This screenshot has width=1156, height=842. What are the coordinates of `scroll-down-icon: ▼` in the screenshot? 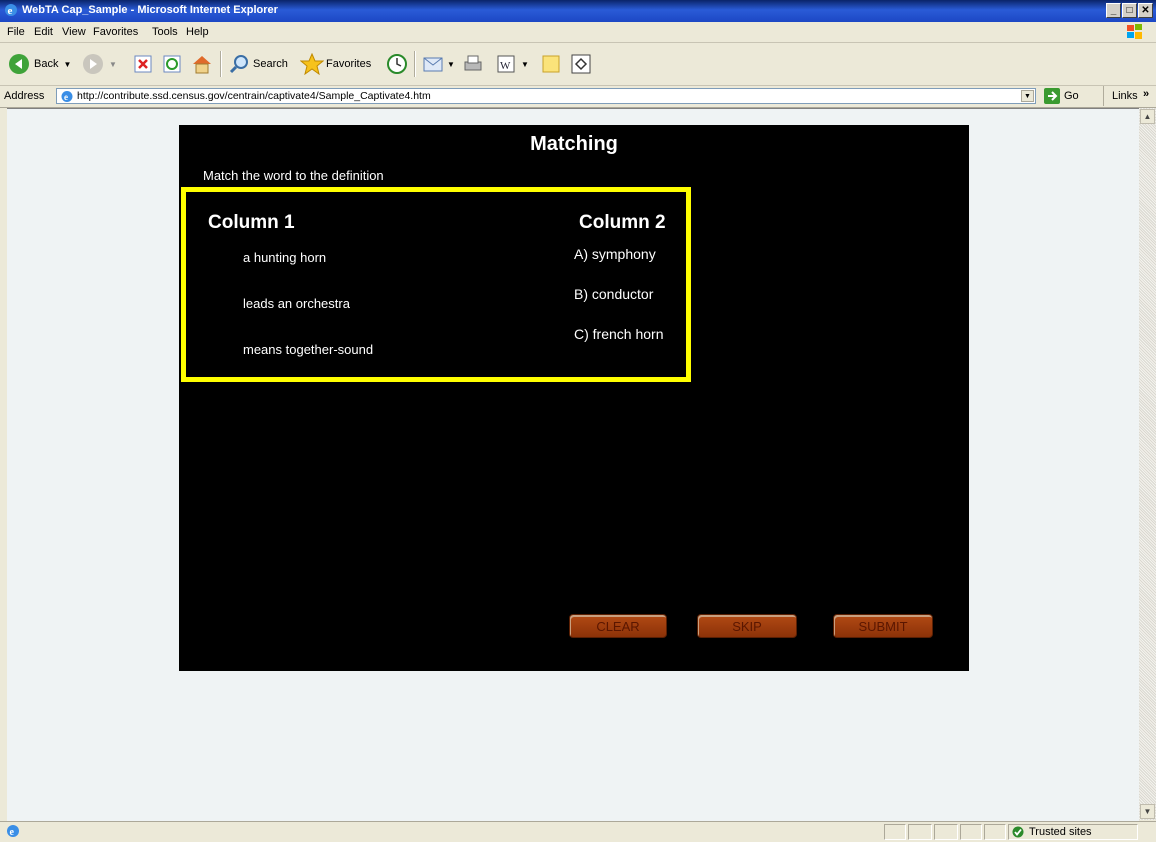 It's located at (1147, 811).